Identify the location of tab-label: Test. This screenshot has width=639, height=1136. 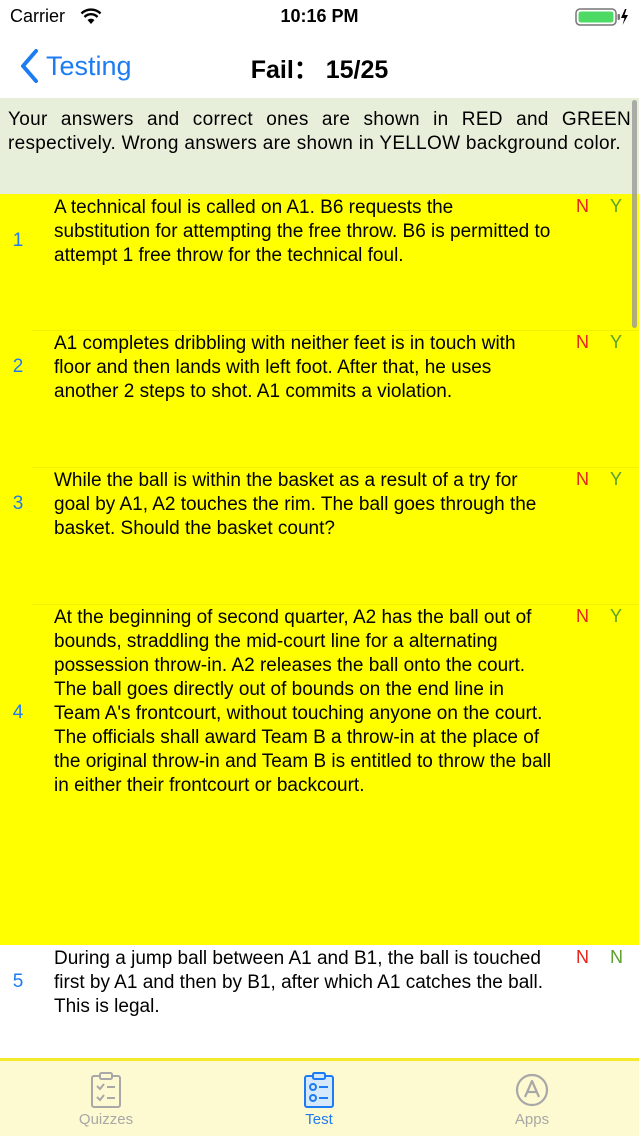
(319, 1119).